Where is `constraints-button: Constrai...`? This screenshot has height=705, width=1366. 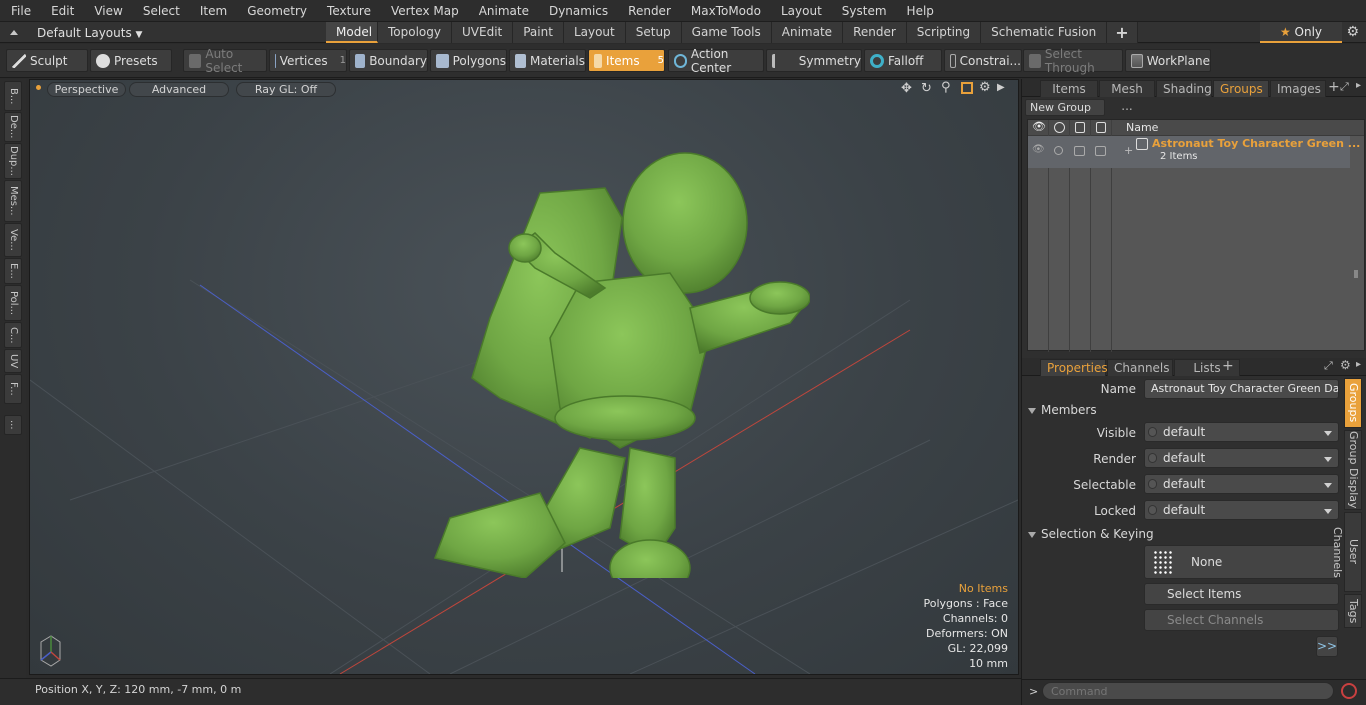 constraints-button: Constrai... is located at coordinates (983, 60).